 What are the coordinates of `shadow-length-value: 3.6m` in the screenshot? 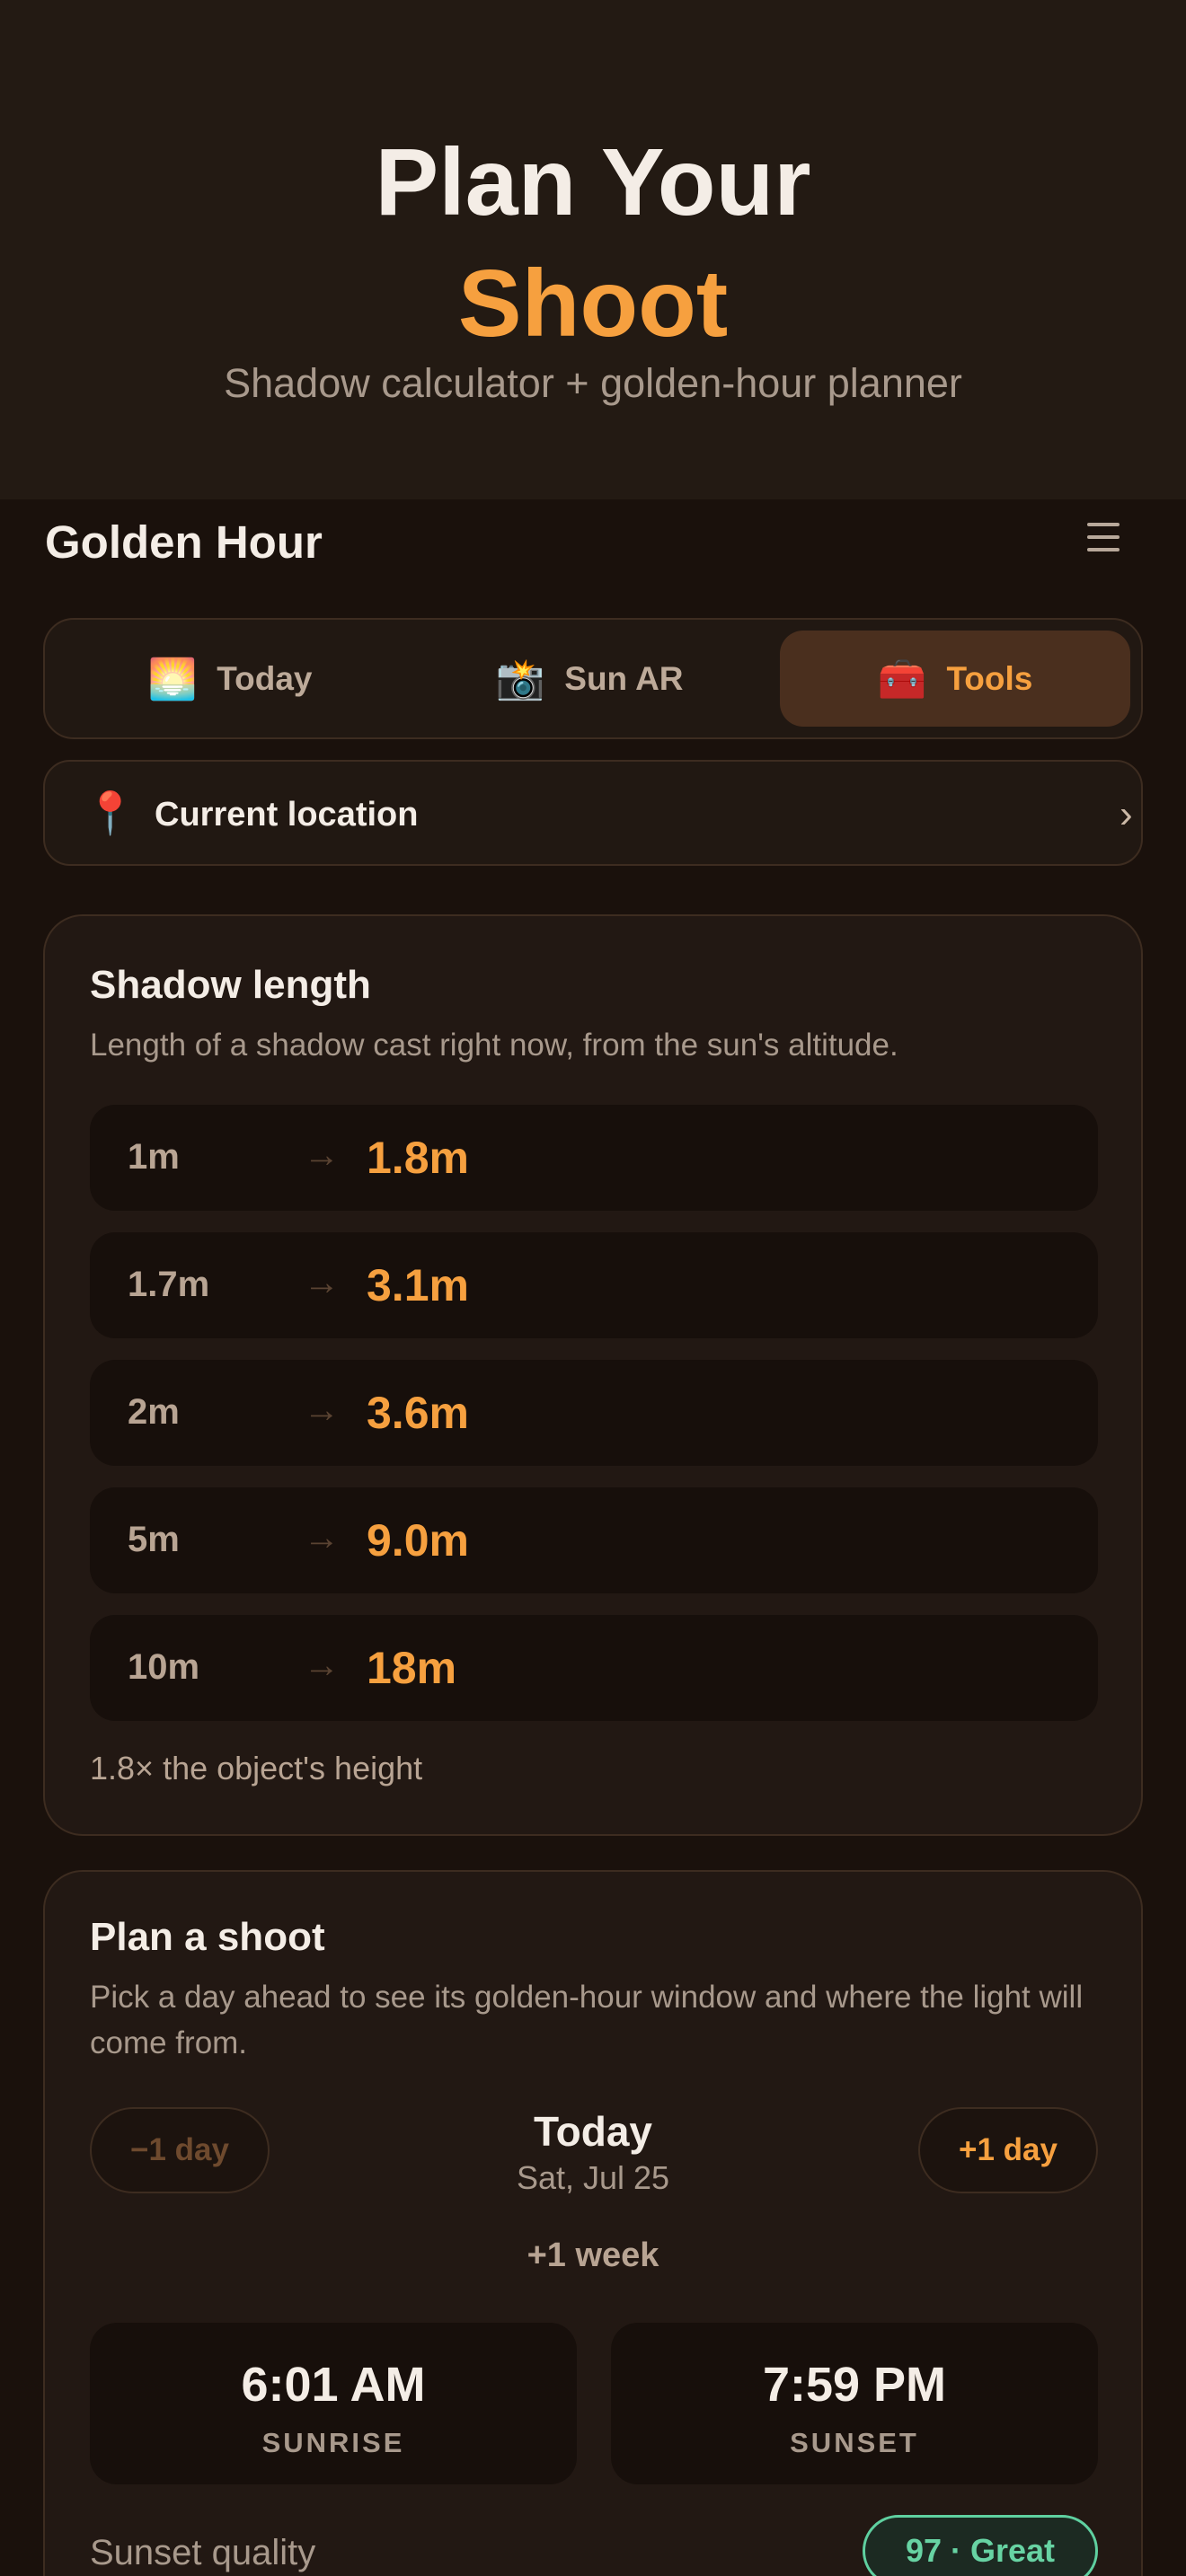 It's located at (418, 1413).